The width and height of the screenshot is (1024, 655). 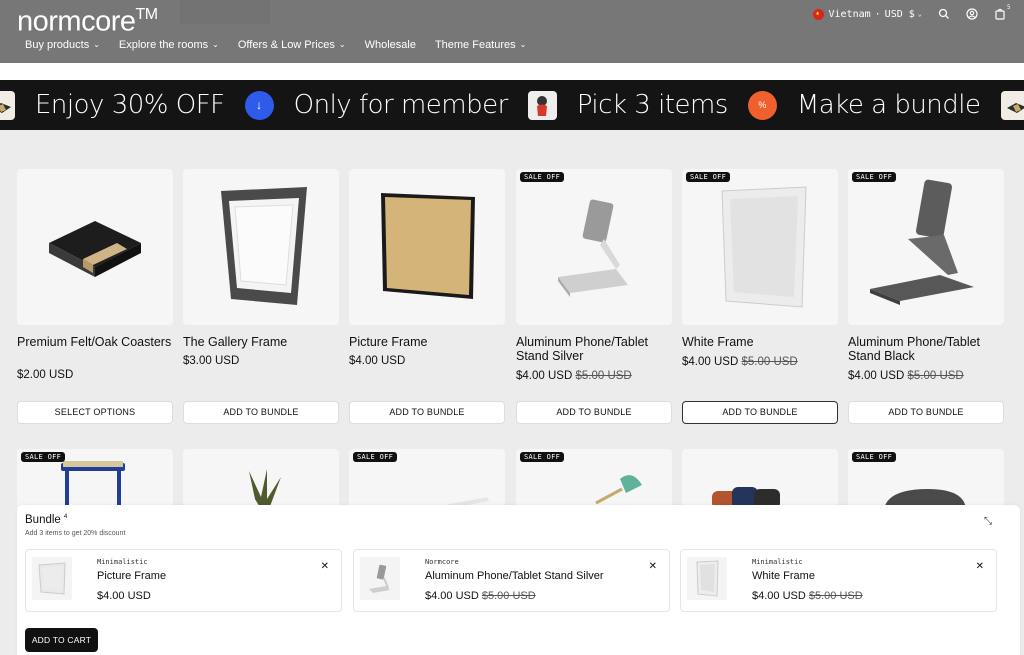 I want to click on product-name: Premium Felt/Oak Coasters, so click(x=95, y=342).